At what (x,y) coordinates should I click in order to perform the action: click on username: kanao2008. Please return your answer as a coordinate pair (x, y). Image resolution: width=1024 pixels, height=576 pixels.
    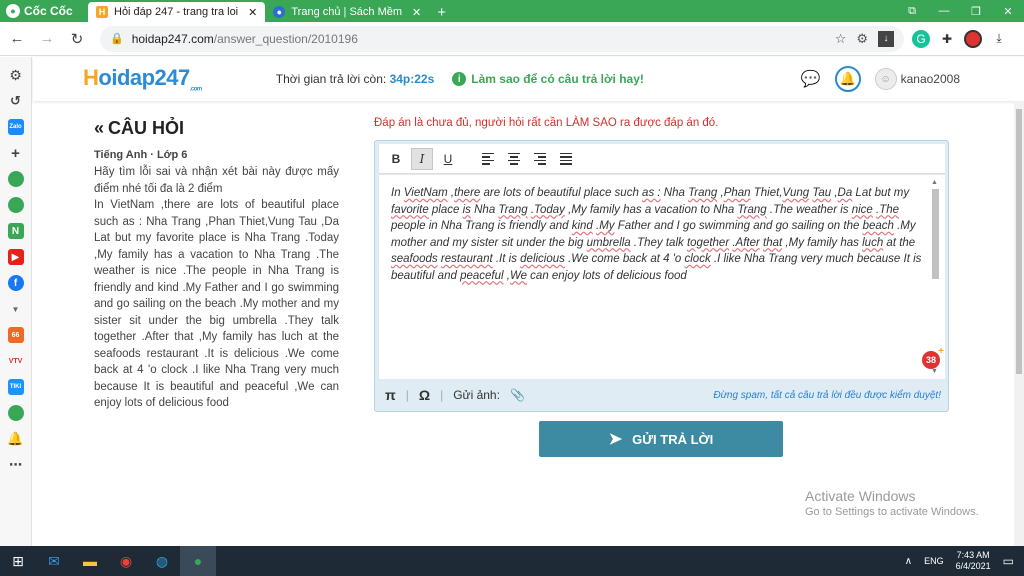
    Looking at the image, I should click on (930, 79).